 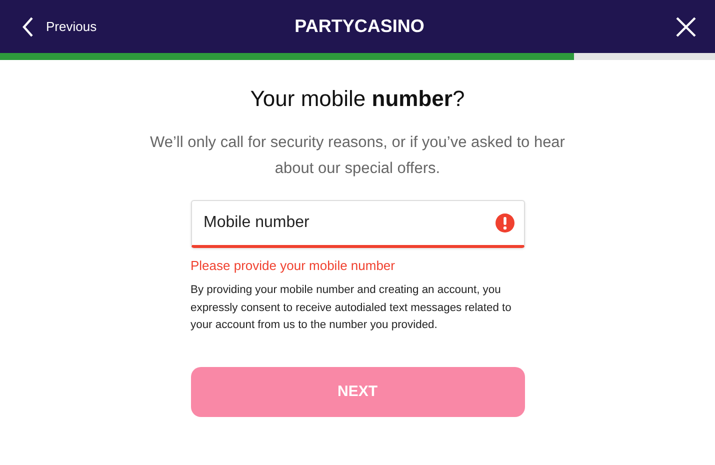 I want to click on page-title: Your mobile number?, so click(x=357, y=99).